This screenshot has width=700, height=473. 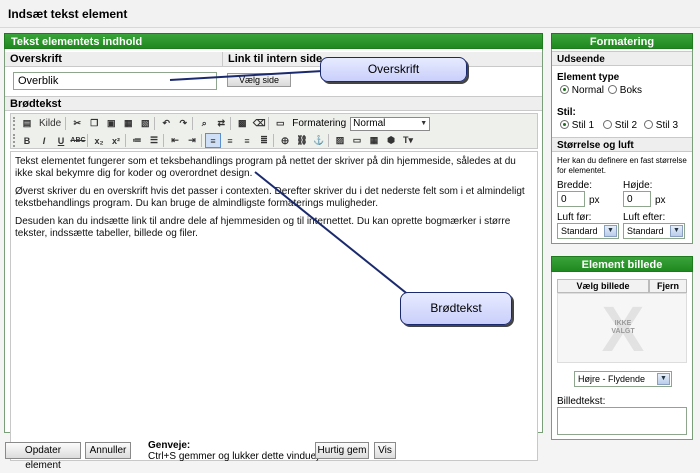 I want to click on luft-for-select: Standard ▼, so click(x=588, y=231).